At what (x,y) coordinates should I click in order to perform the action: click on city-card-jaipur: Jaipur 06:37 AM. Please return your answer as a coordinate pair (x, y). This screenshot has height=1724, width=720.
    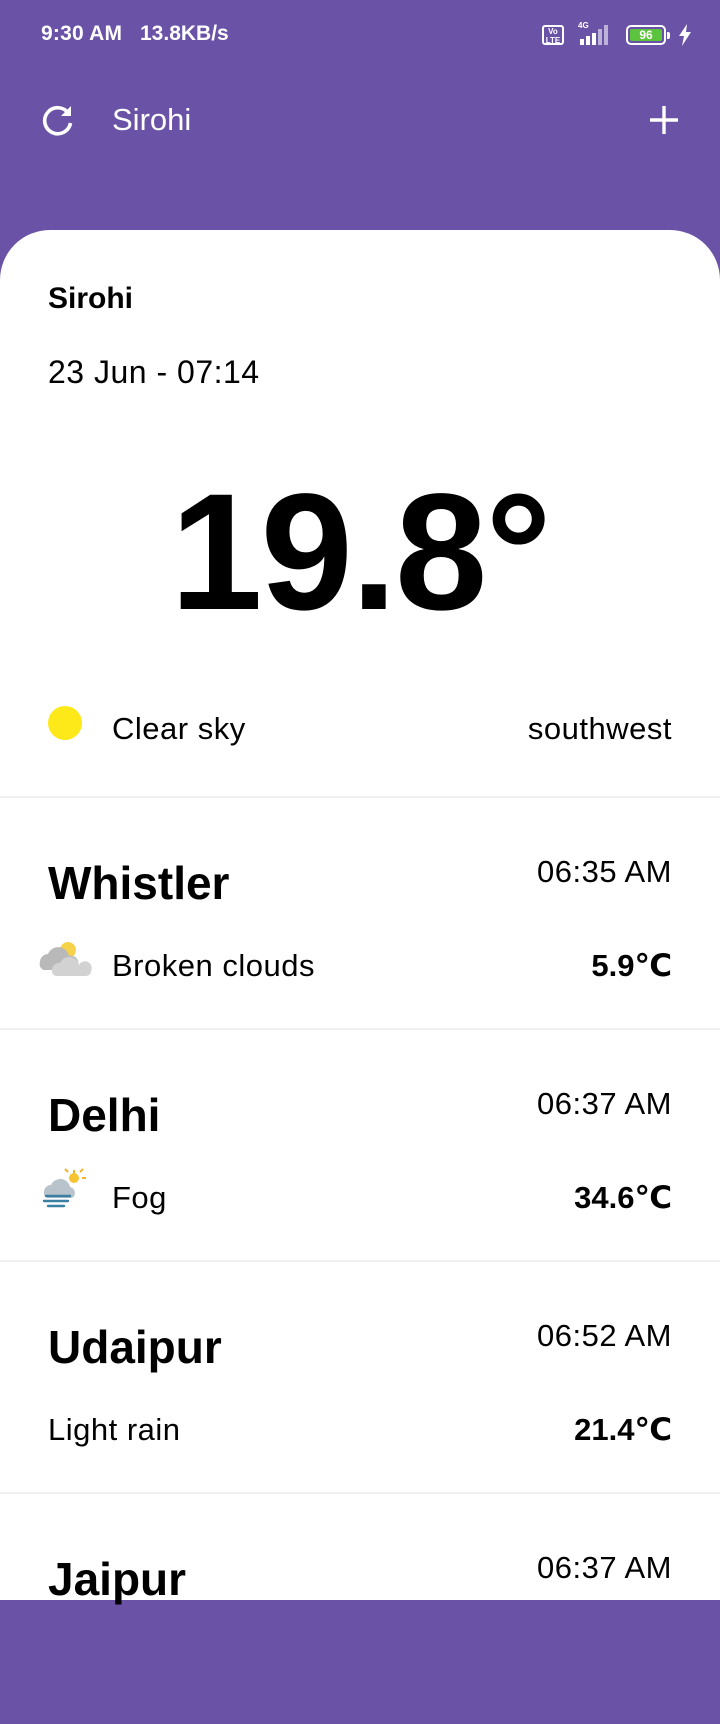
    Looking at the image, I should click on (360, 1609).